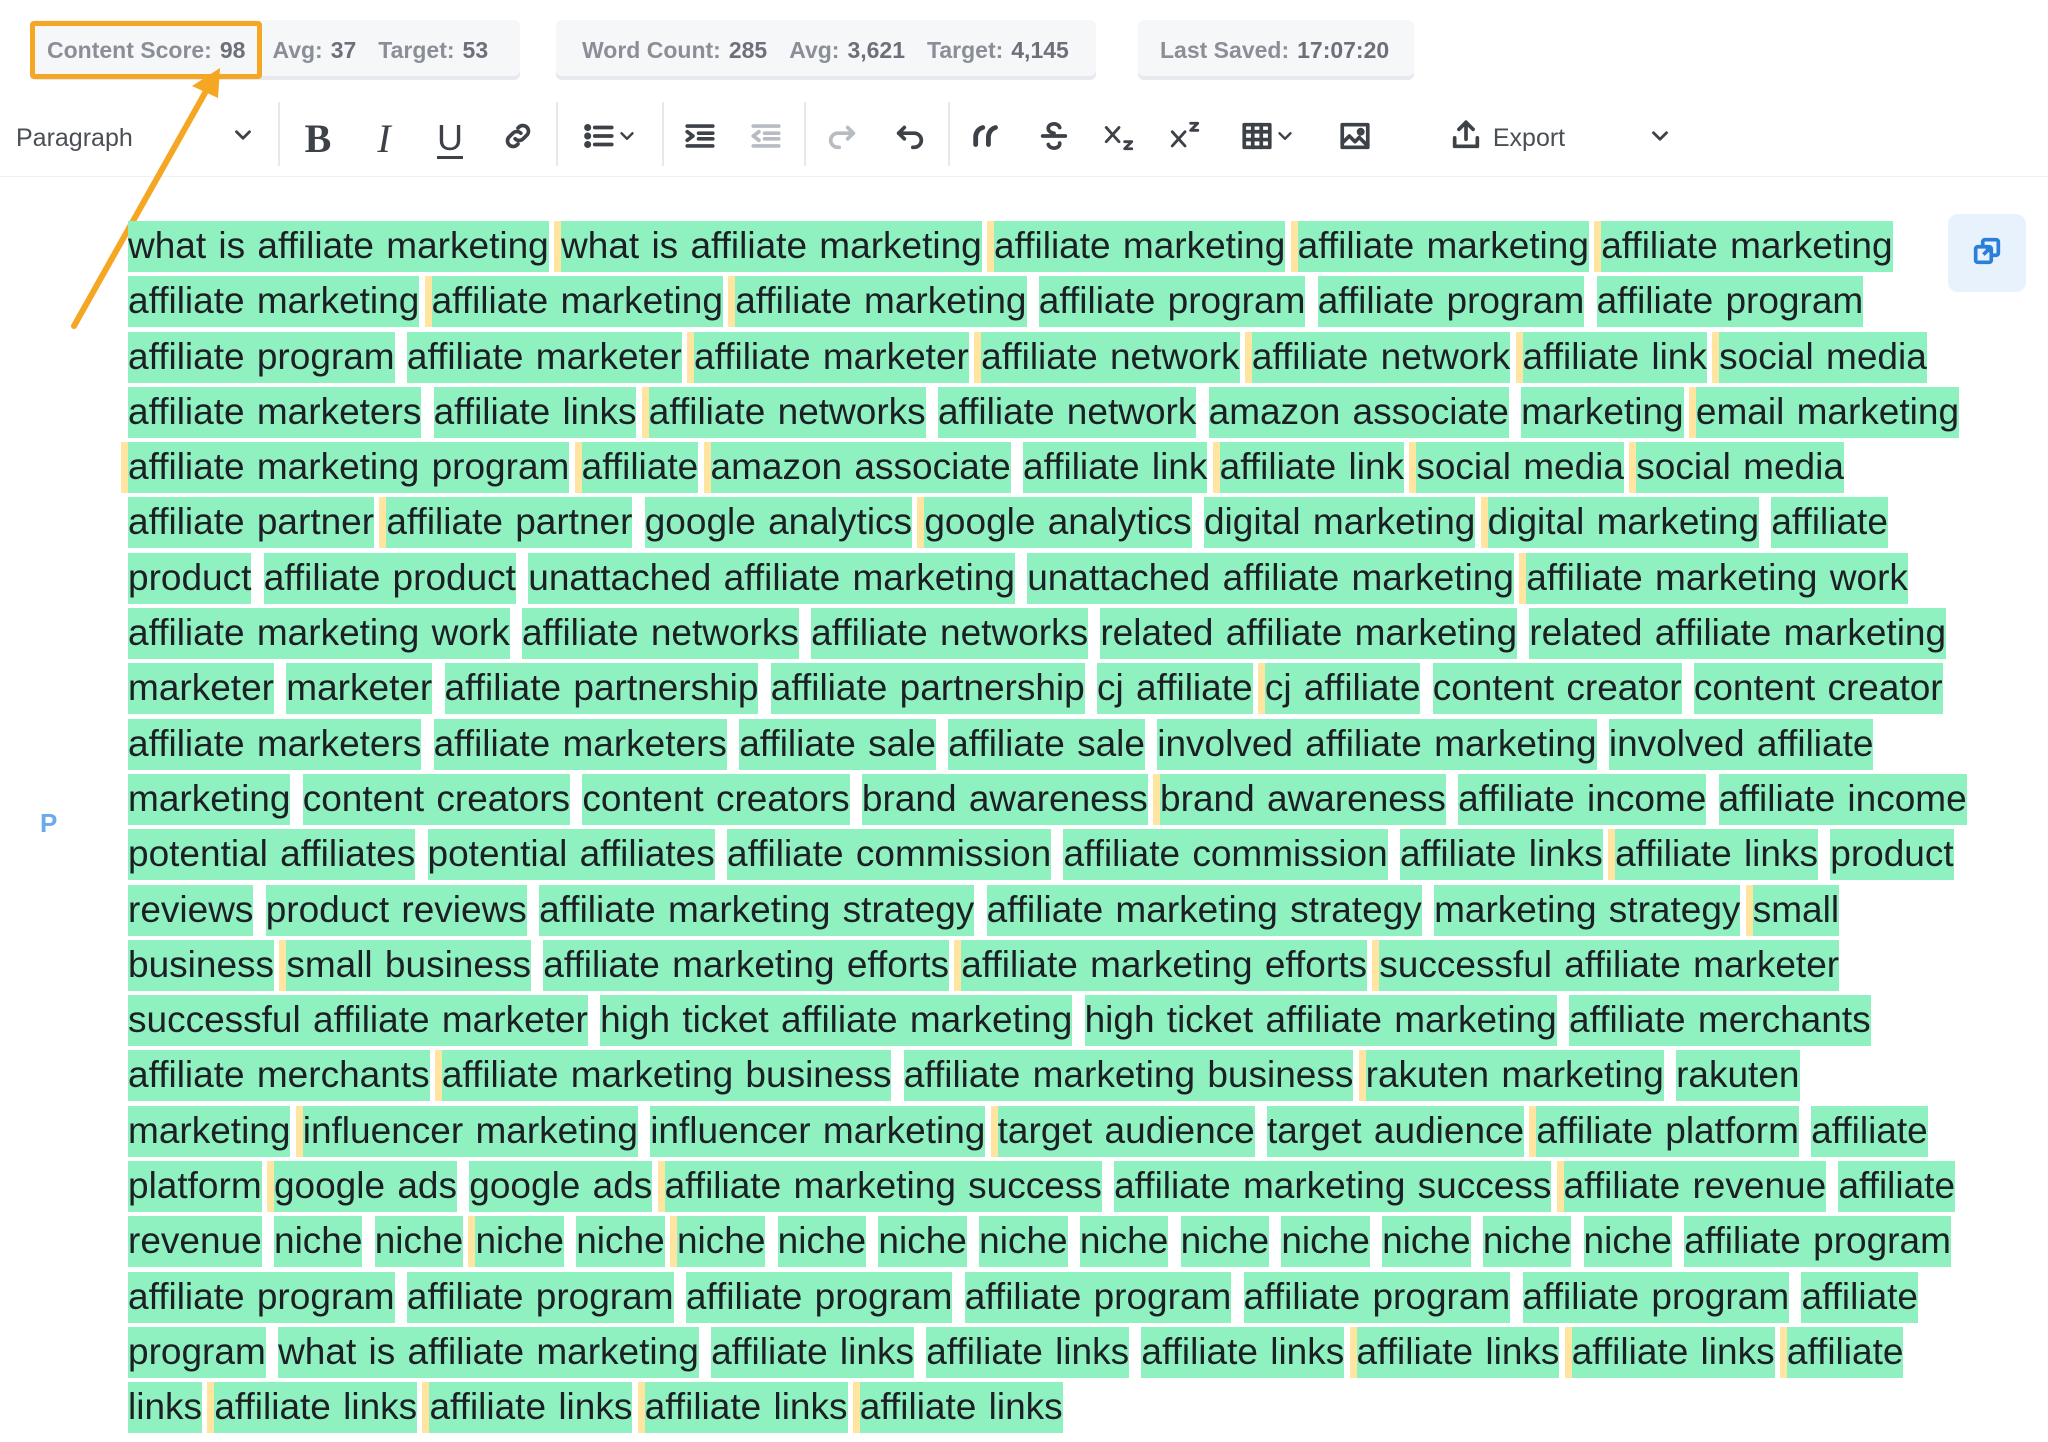 The height and width of the screenshot is (1442, 2048). What do you see at coordinates (146, 50) in the screenshot?
I see `content-score-highlight: Content Score: 98` at bounding box center [146, 50].